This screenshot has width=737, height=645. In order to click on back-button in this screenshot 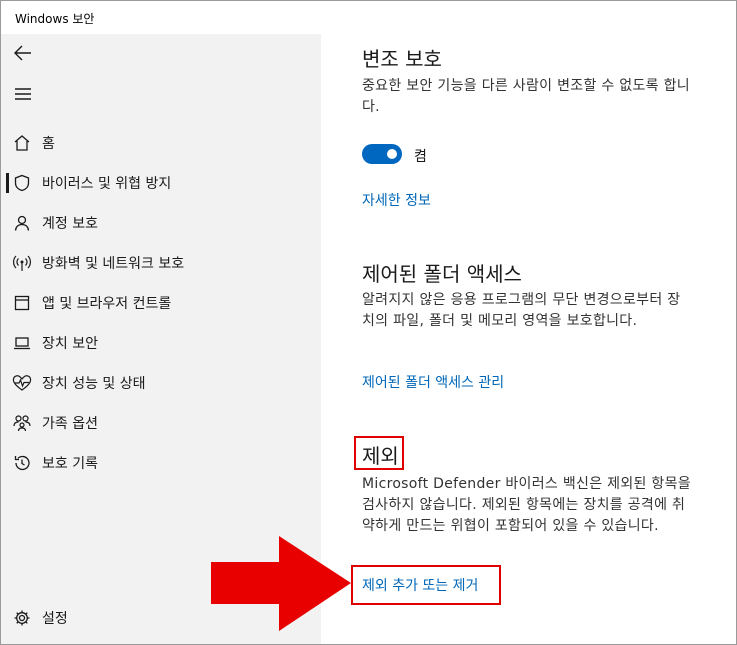, I will do `click(23, 53)`.